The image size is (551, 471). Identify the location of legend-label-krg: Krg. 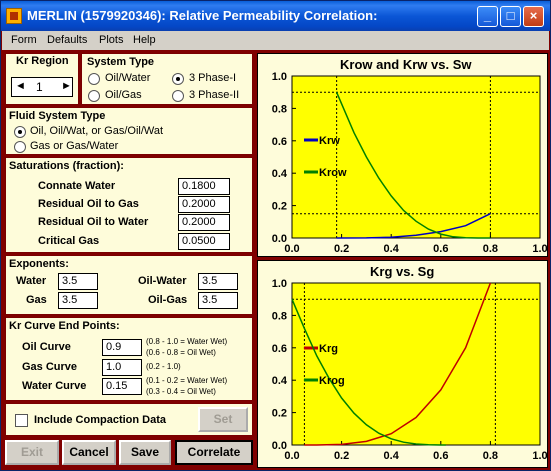
(328, 349).